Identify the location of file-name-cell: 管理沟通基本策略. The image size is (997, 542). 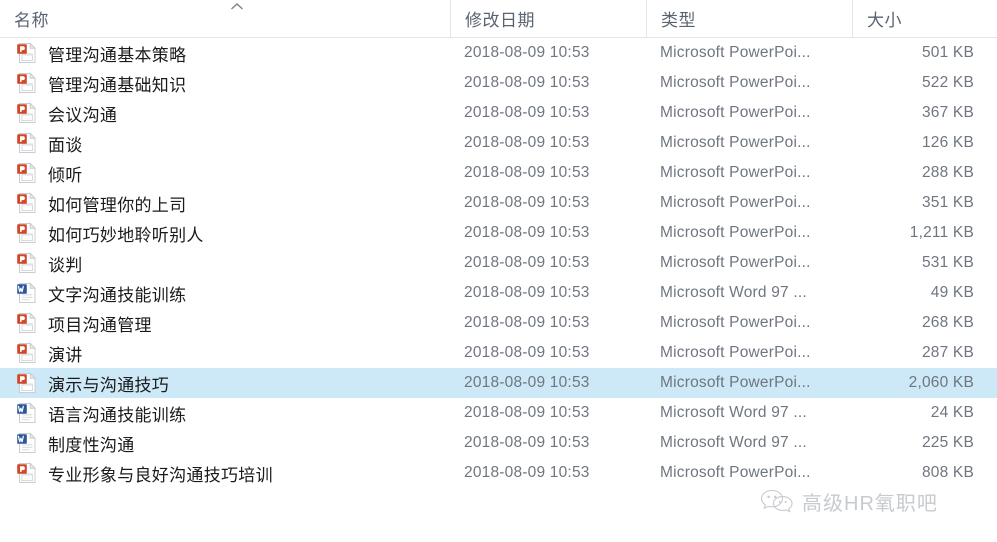
(225, 53).